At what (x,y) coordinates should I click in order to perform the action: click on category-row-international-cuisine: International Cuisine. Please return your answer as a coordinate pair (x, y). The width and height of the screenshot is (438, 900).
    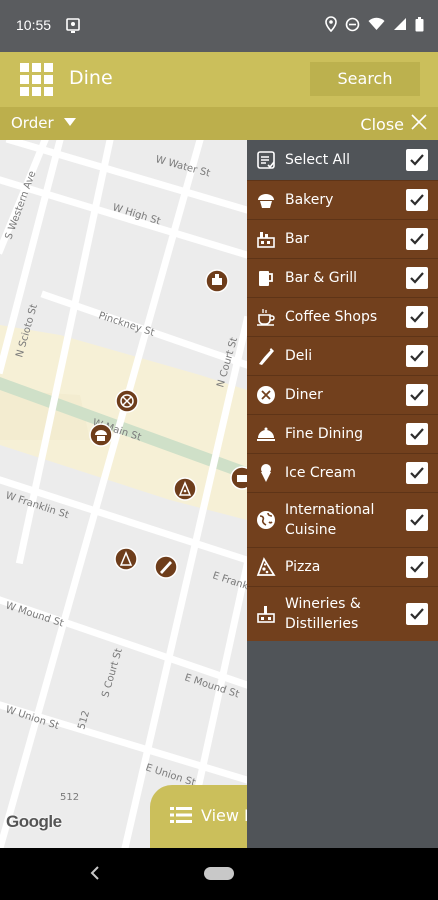
    Looking at the image, I should click on (342, 519).